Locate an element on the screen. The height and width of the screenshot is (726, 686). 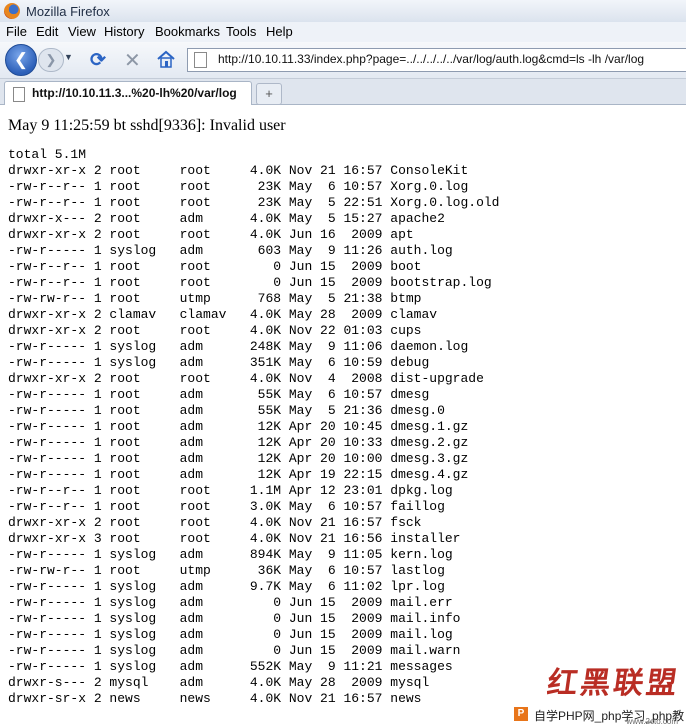
back-arrow-icon: ❮ is located at coordinates (21, 60).